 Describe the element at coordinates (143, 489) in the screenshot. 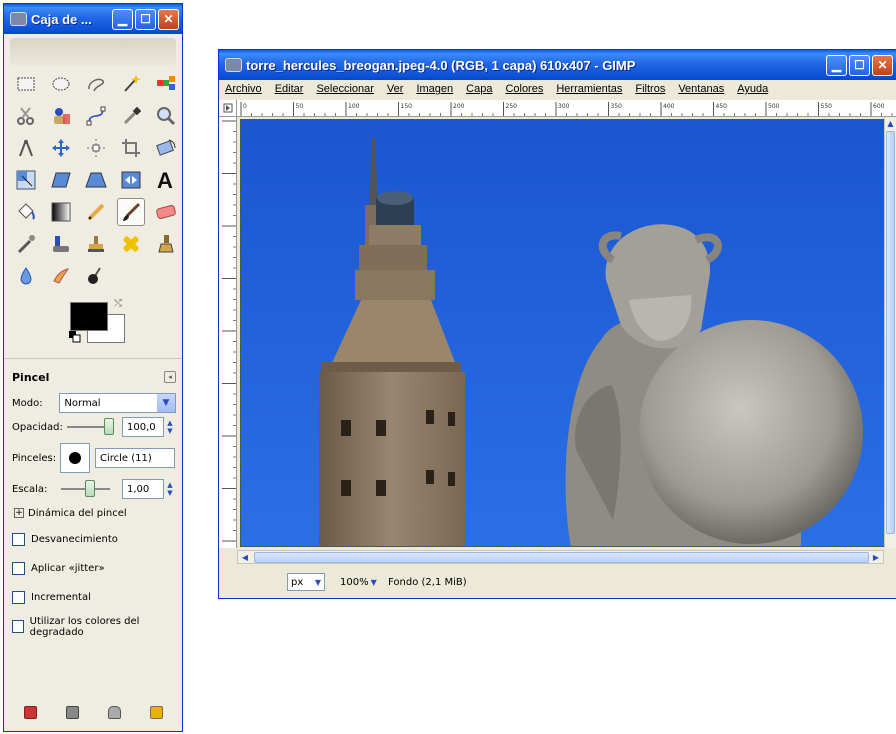

I see `scale-field: 1,00` at that location.